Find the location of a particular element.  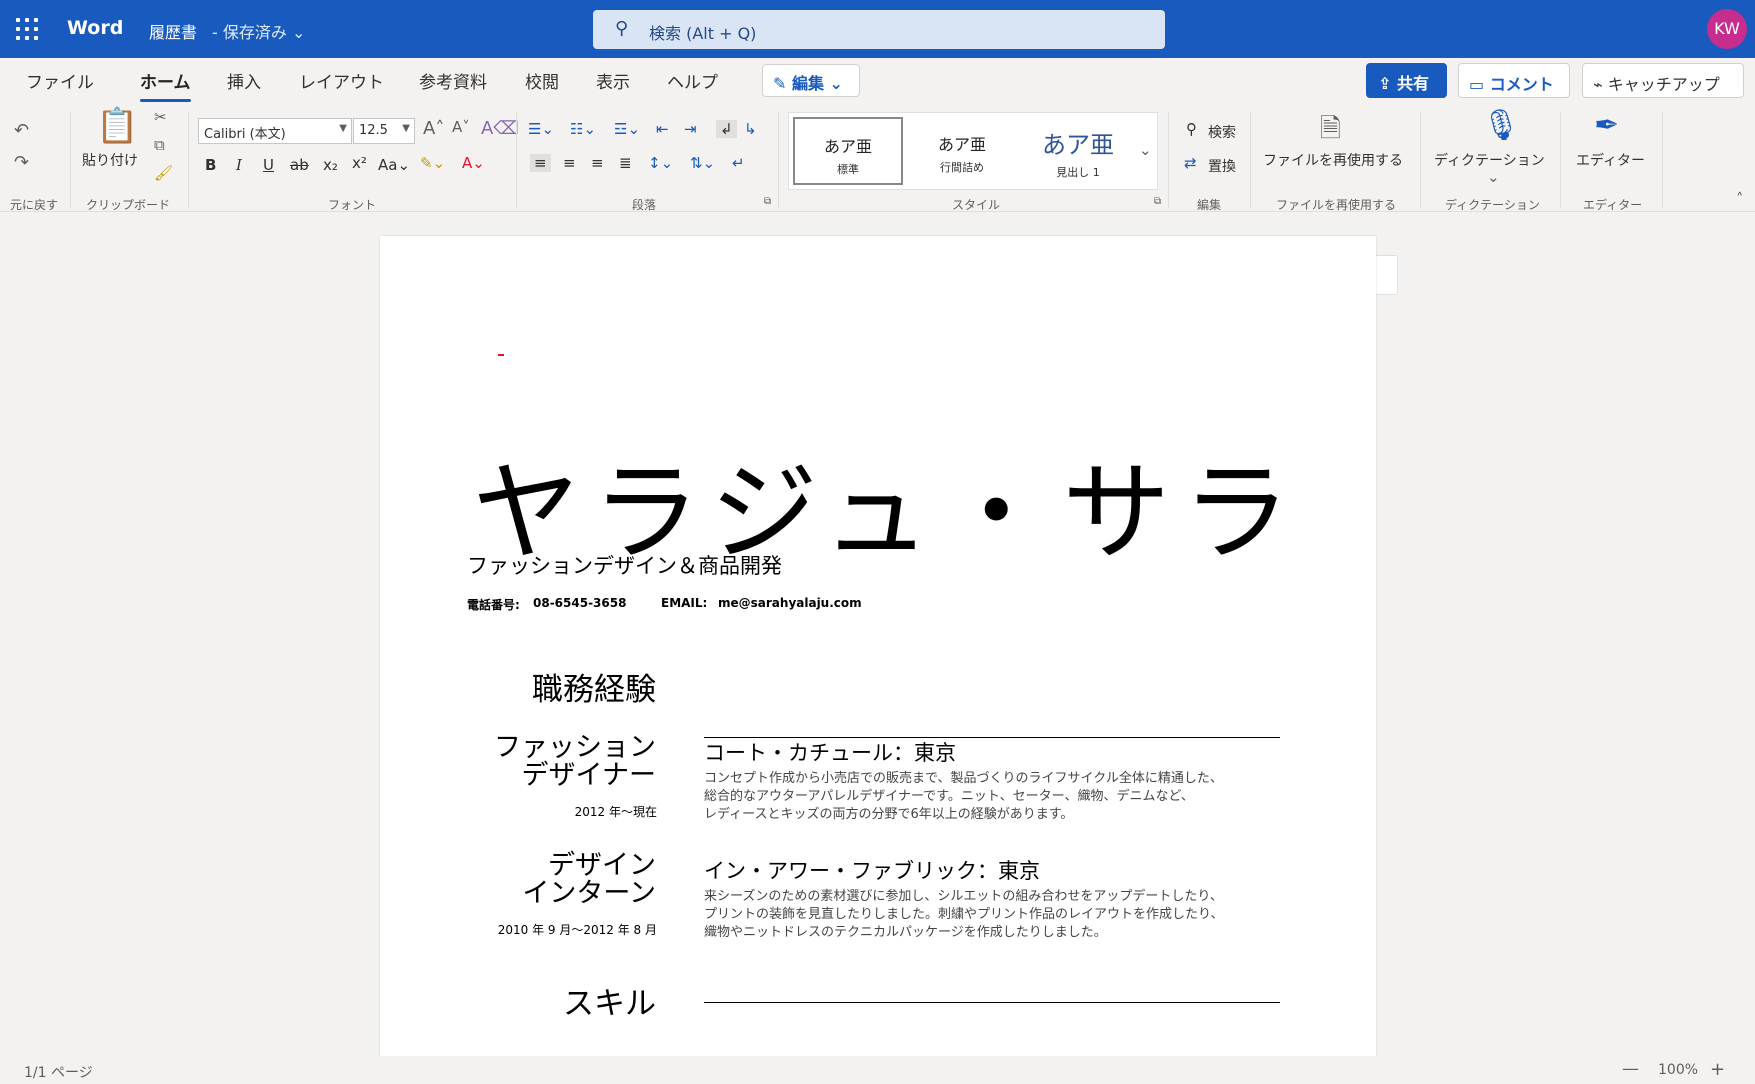

email-address: me@sarahyalaju.com is located at coordinates (790, 603).